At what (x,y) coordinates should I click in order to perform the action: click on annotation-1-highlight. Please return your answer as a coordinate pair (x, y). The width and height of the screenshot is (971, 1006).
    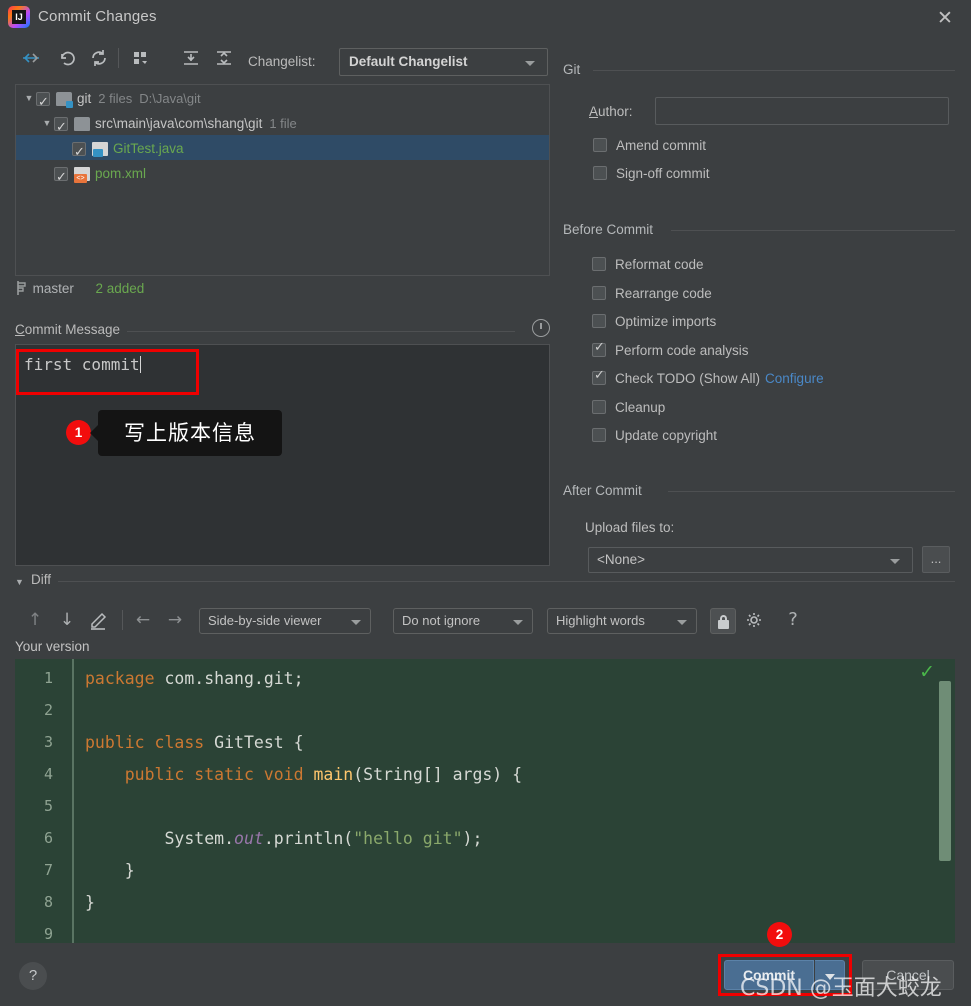
    Looking at the image, I should click on (107, 372).